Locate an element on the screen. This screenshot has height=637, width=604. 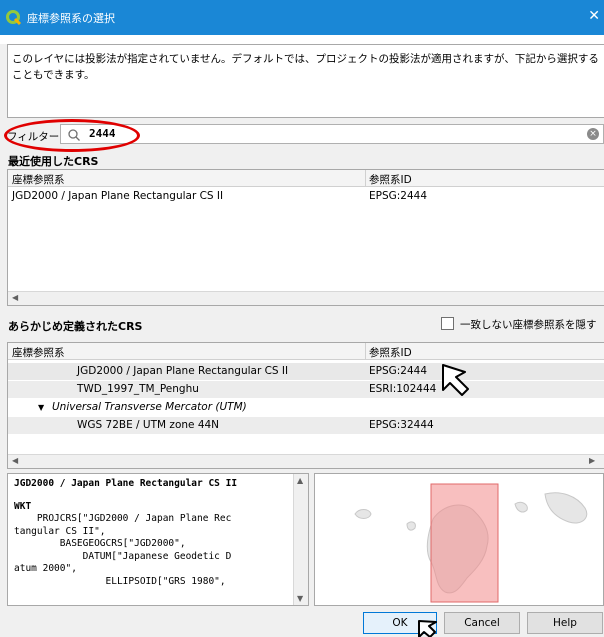
wkt-line: DATUM["Japanese Geodetic D is located at coordinates (123, 556).